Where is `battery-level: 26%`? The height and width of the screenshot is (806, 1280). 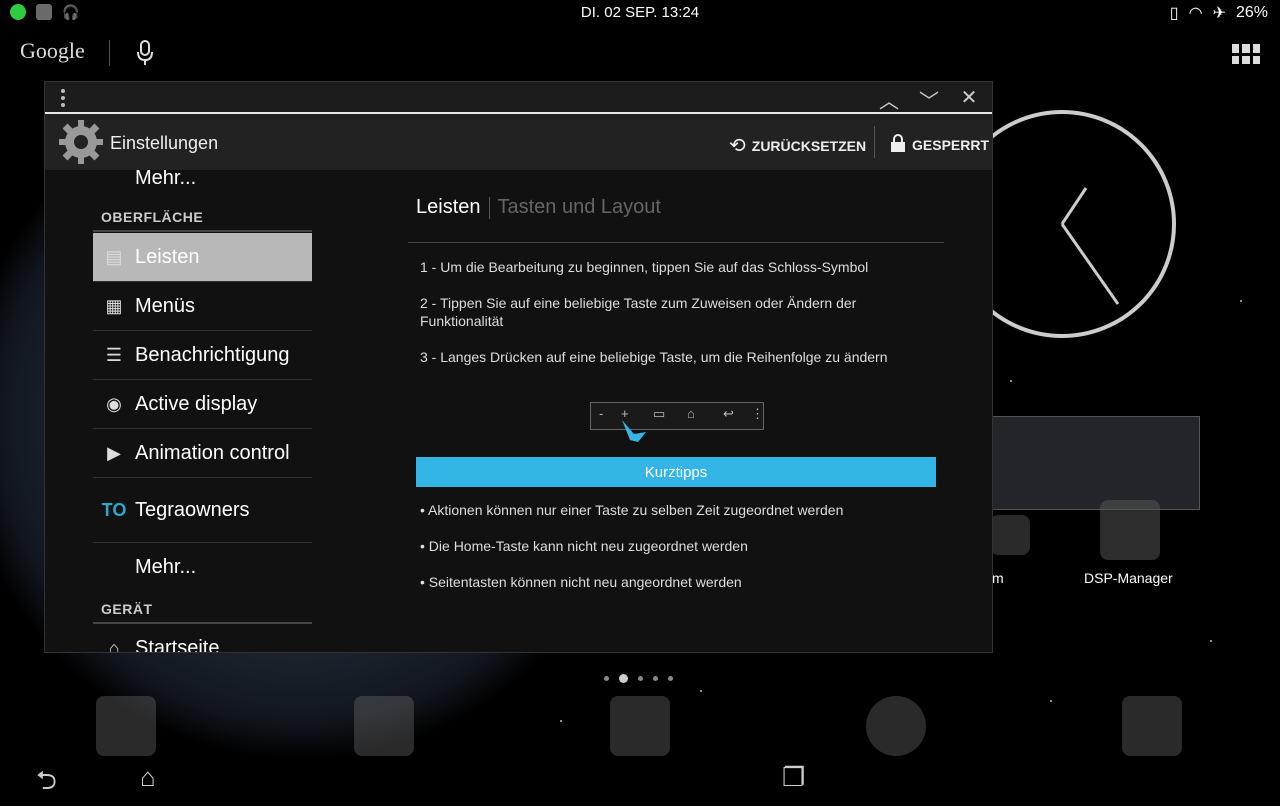 battery-level: 26% is located at coordinates (1251, 12).